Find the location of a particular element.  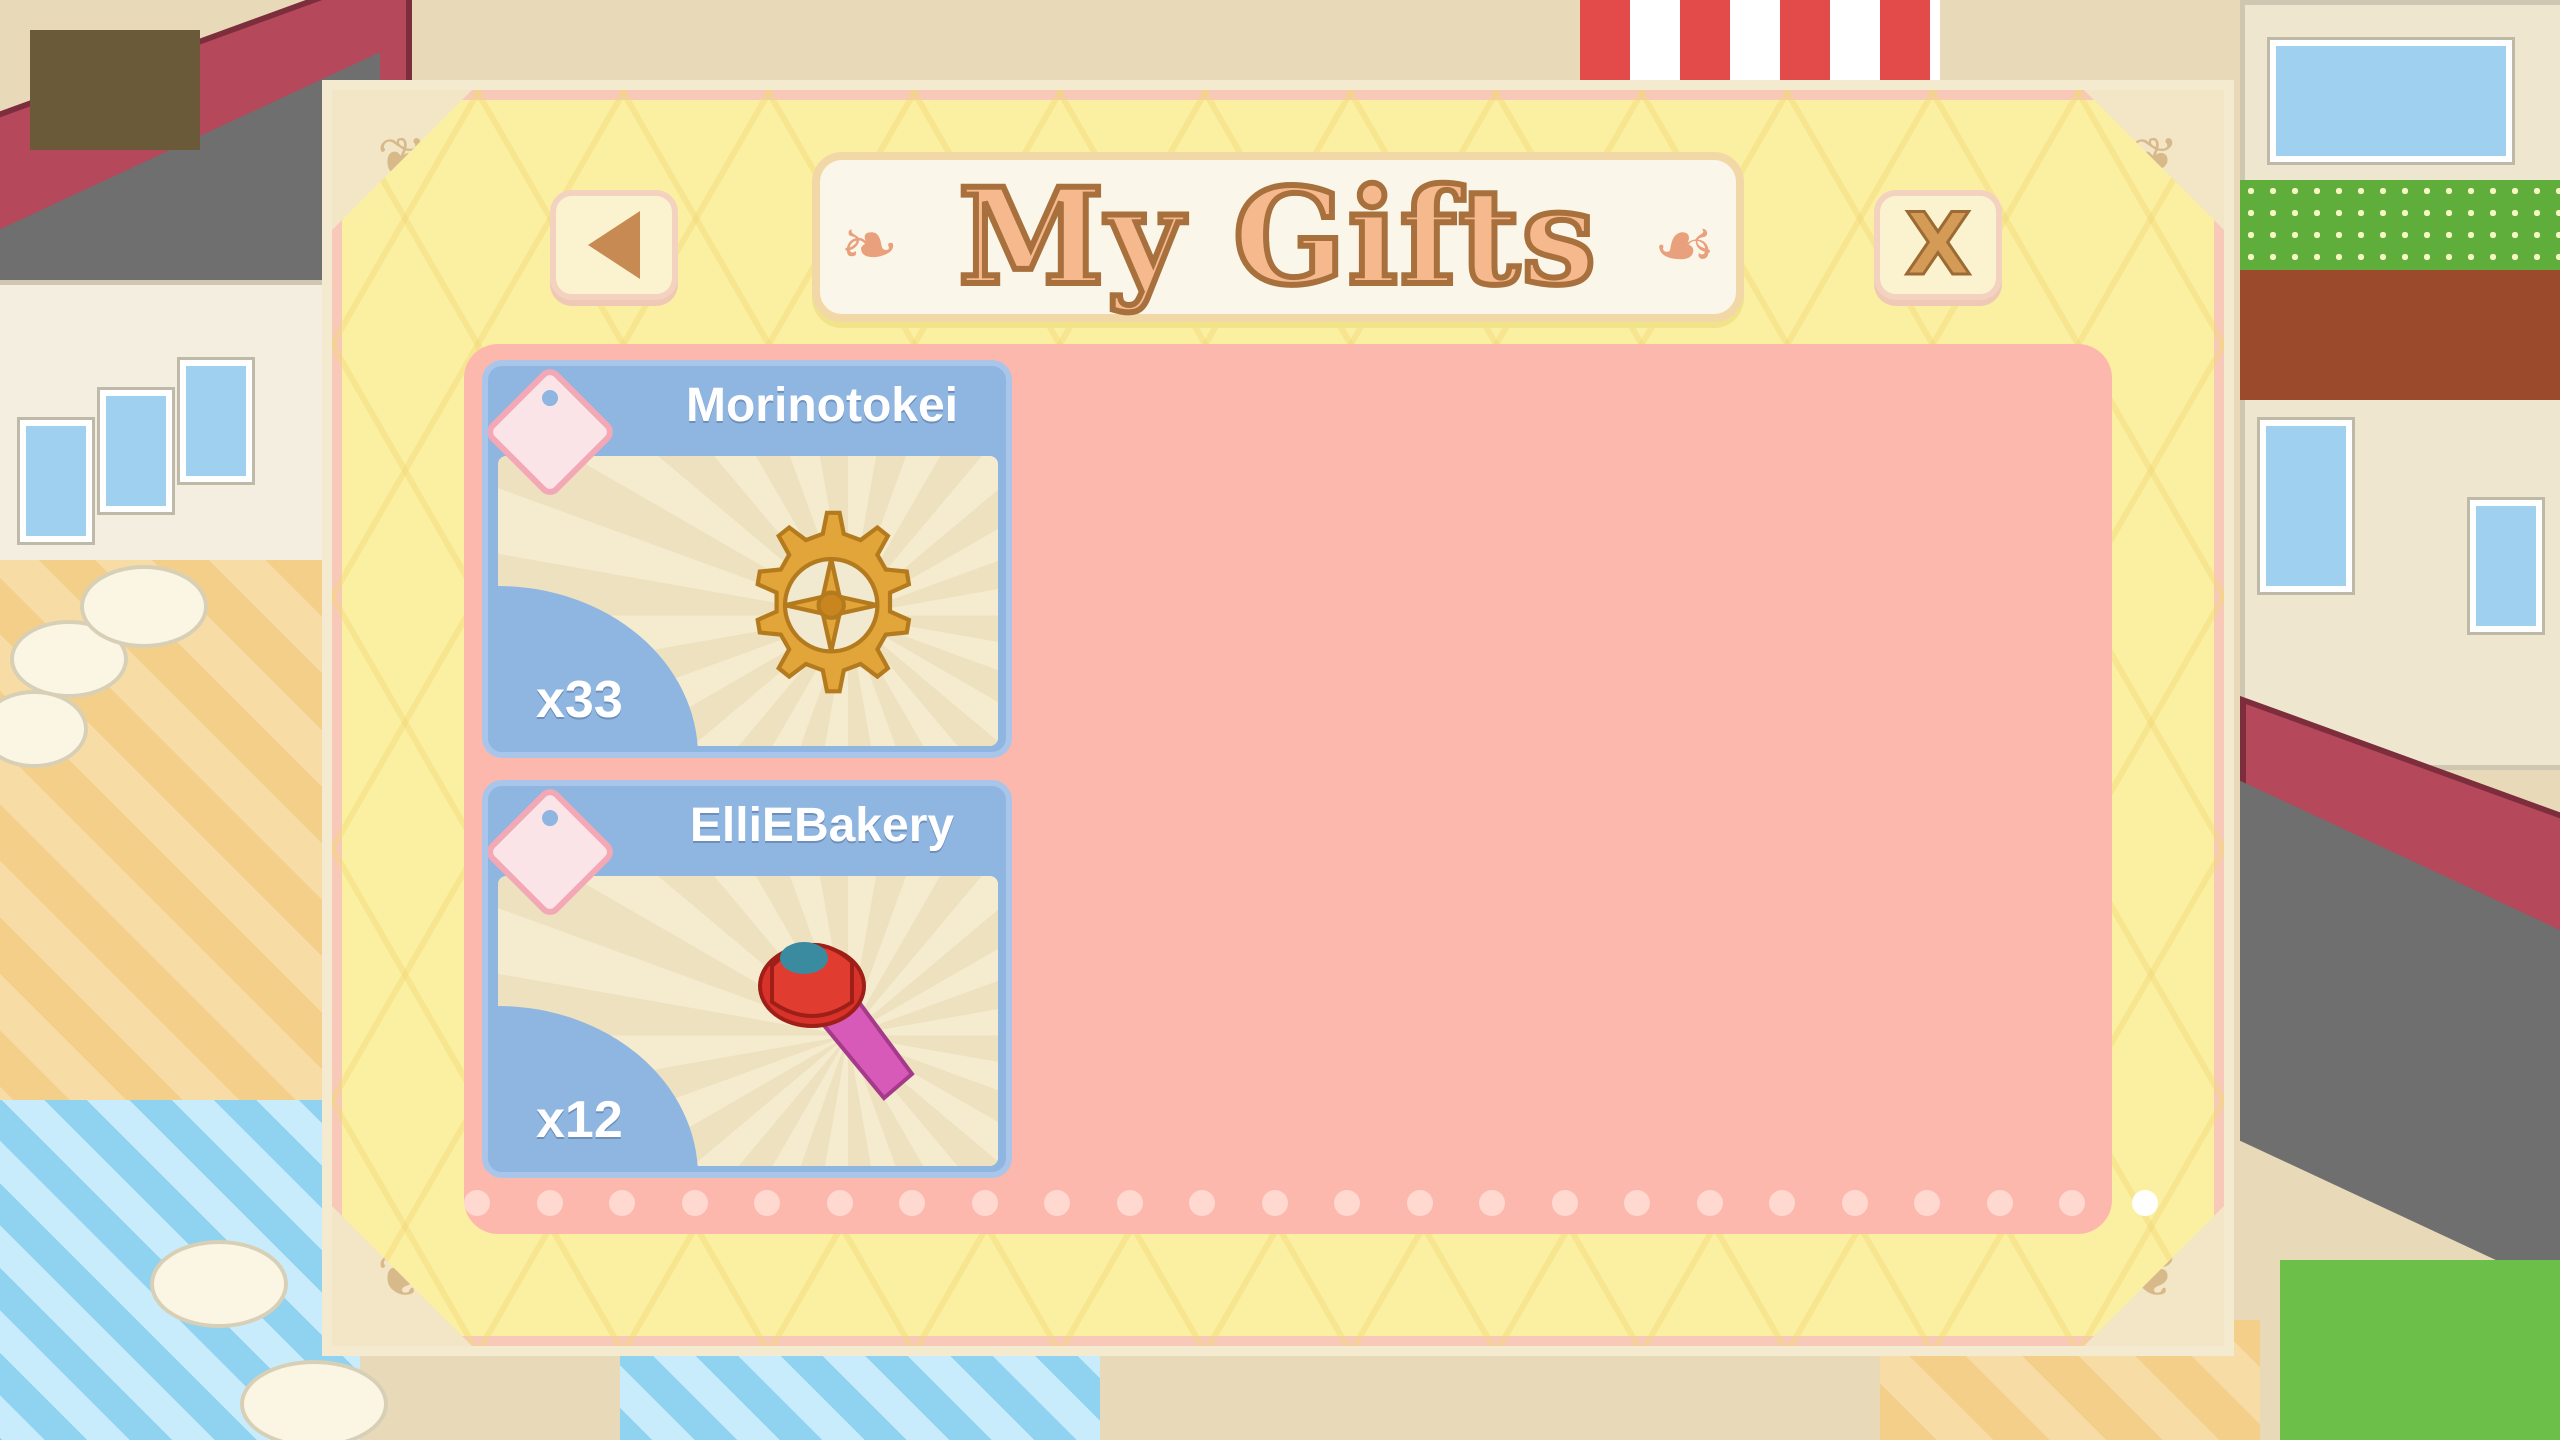

striped-awning is located at coordinates (1760, 40).